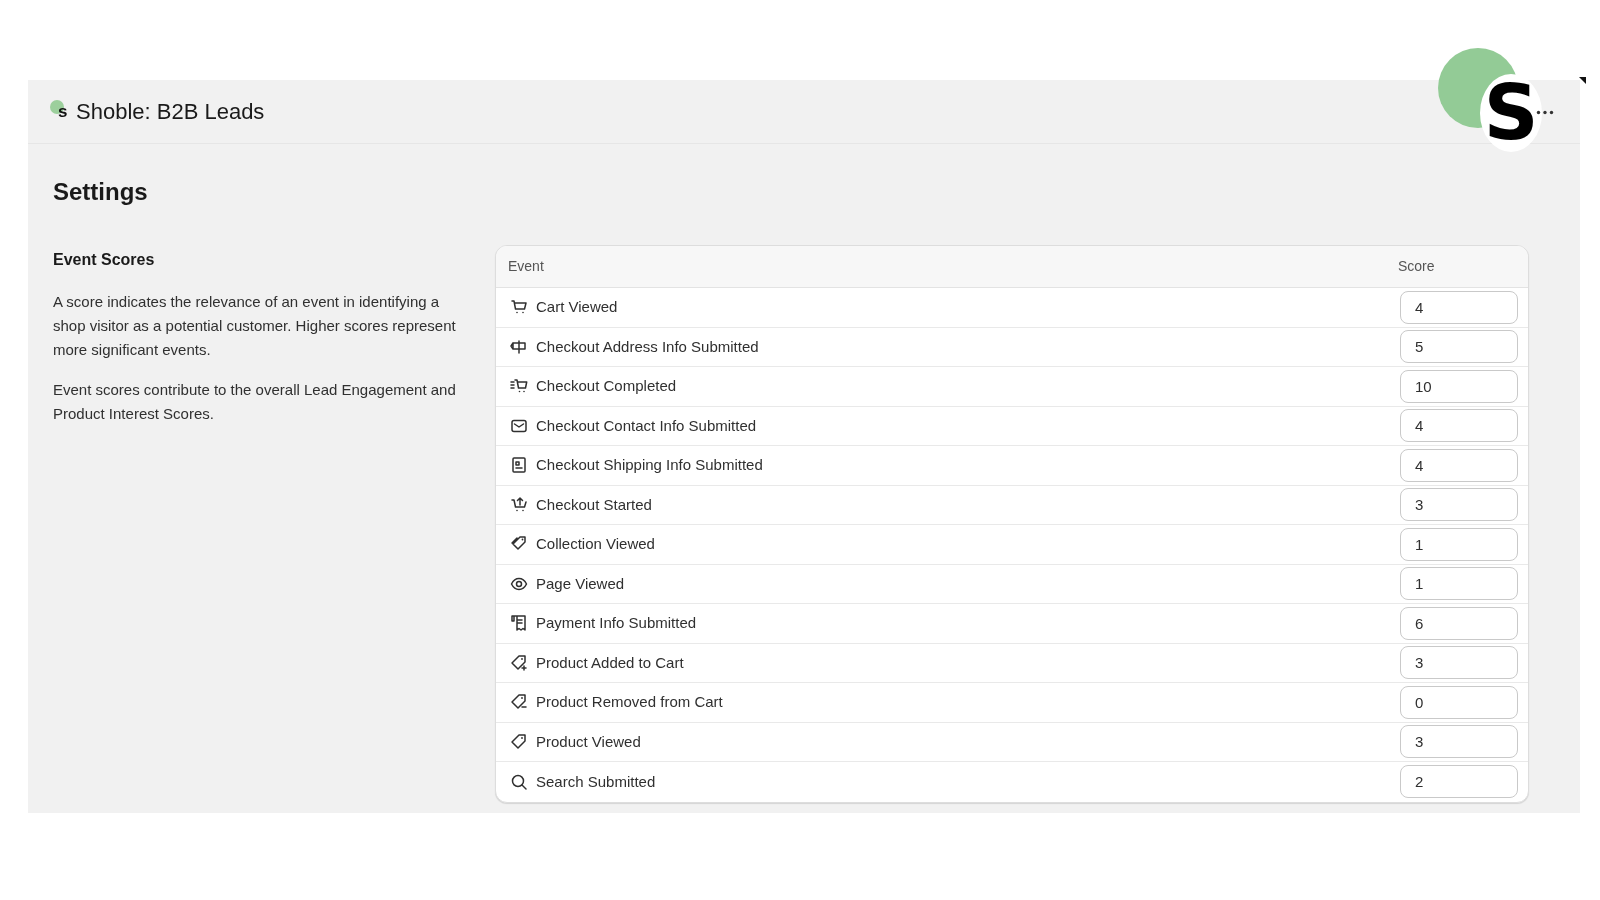  What do you see at coordinates (577, 307) in the screenshot?
I see `event-name: Cart Viewed` at bounding box center [577, 307].